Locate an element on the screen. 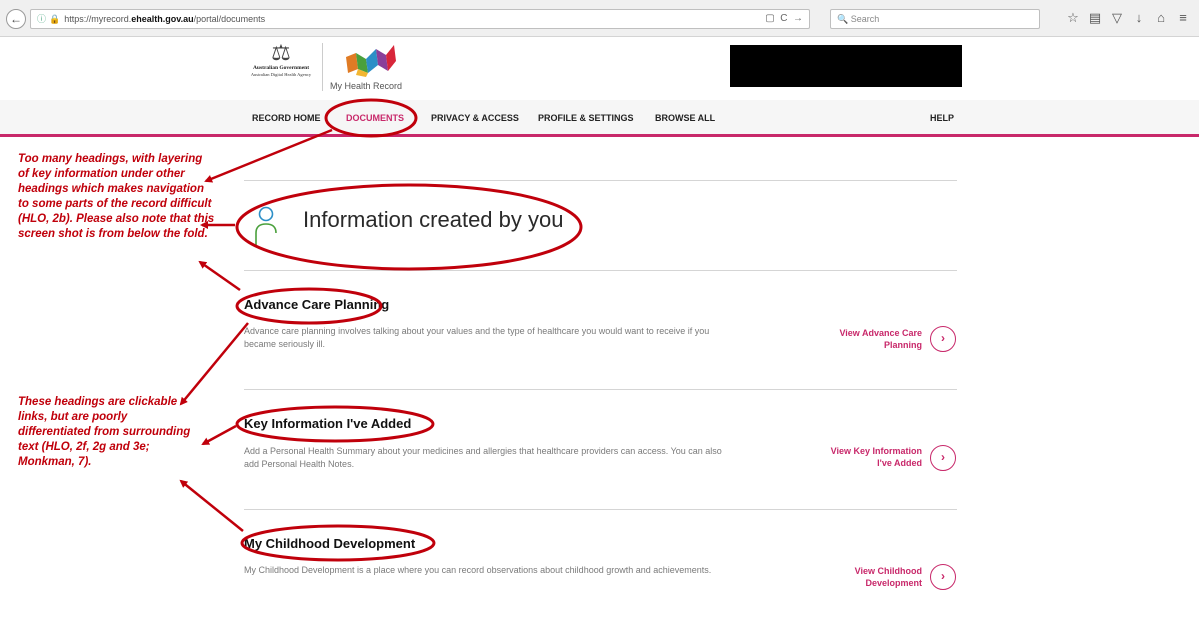 Image resolution: width=1199 pixels, height=634 pixels. nav-documents: DOCUMENTS is located at coordinates (375, 118).